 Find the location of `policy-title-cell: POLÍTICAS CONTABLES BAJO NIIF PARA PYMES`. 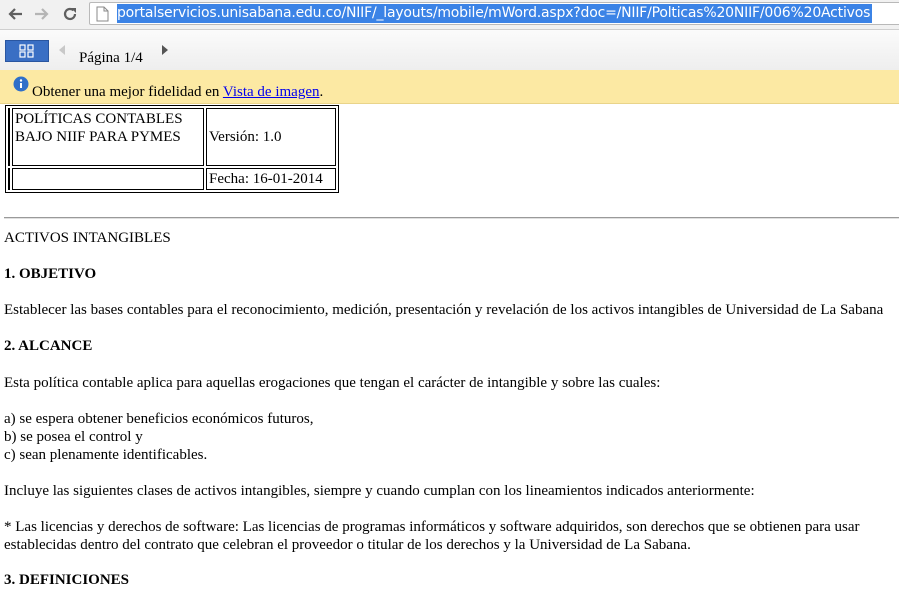

policy-title-cell: POLÍTICAS CONTABLES BAJO NIIF PARA PYMES is located at coordinates (108, 137).